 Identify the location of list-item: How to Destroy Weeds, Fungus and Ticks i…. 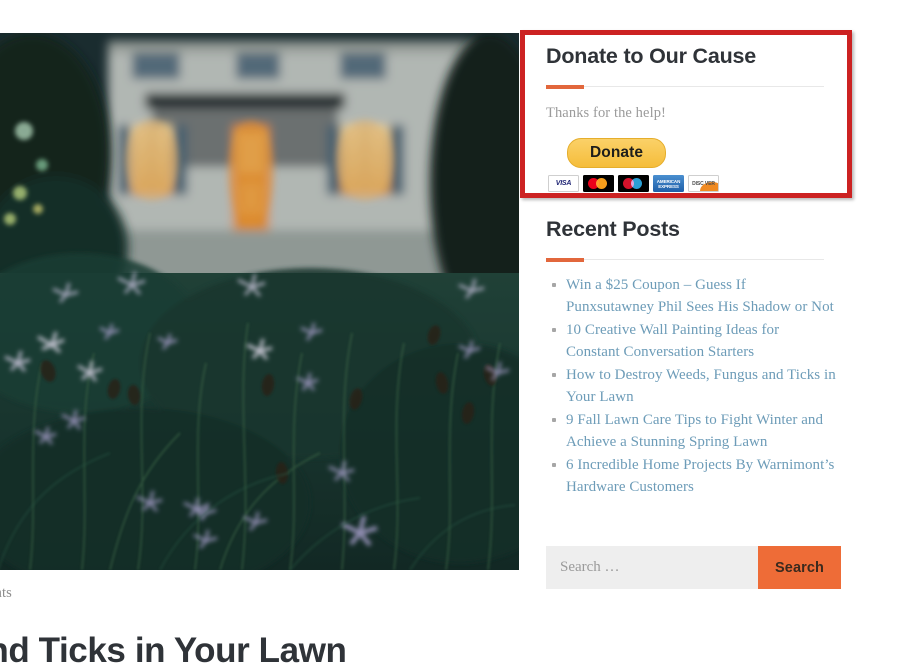
(694, 386).